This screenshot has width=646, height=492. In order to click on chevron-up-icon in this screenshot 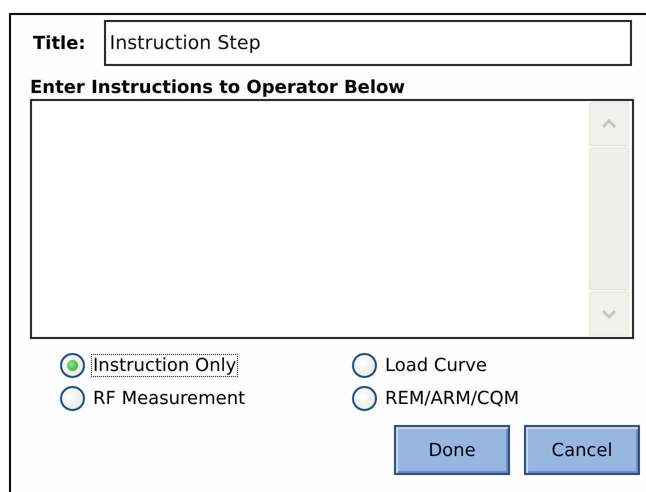, I will do `click(609, 124)`.